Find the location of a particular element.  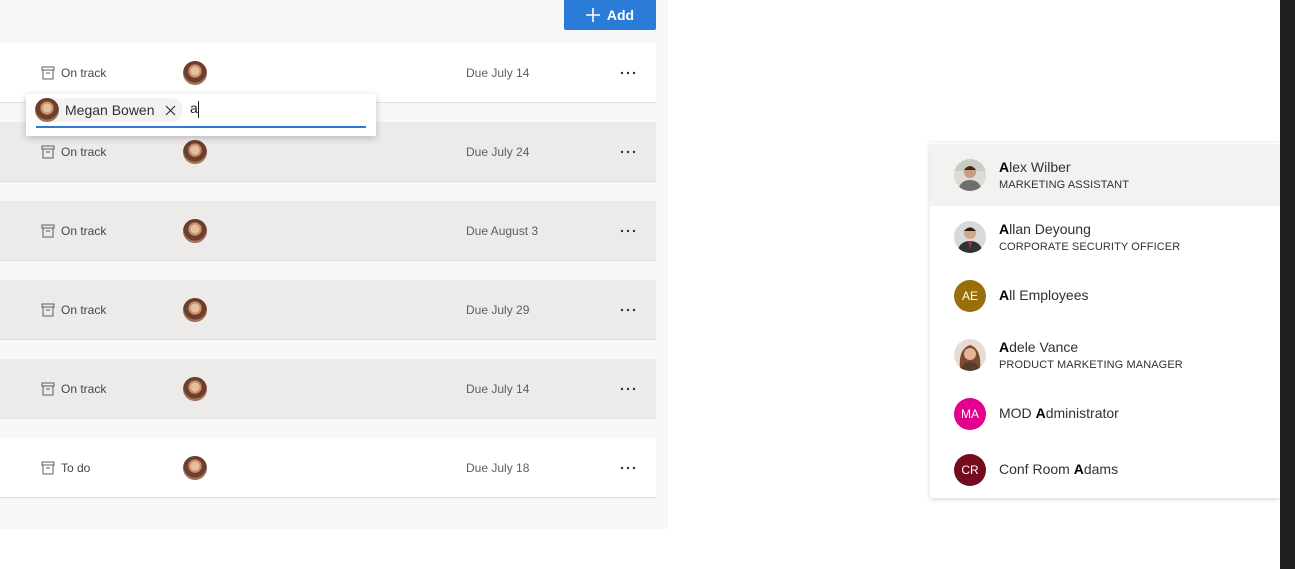

remove-person-button is located at coordinates (171, 110).